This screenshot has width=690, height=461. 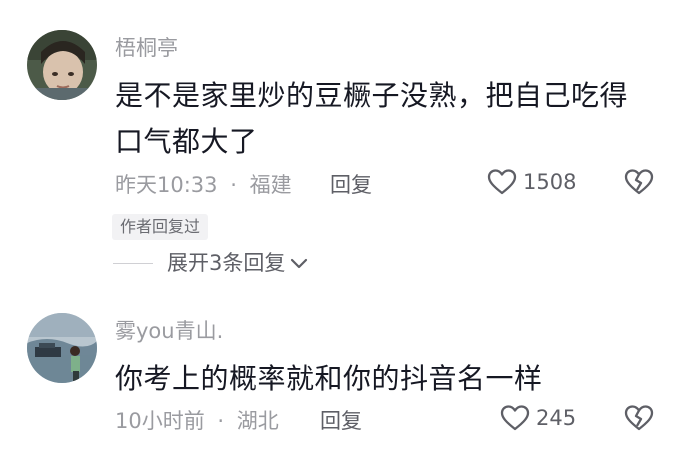 What do you see at coordinates (257, 421) in the screenshot?
I see `comment-location: 湖北` at bounding box center [257, 421].